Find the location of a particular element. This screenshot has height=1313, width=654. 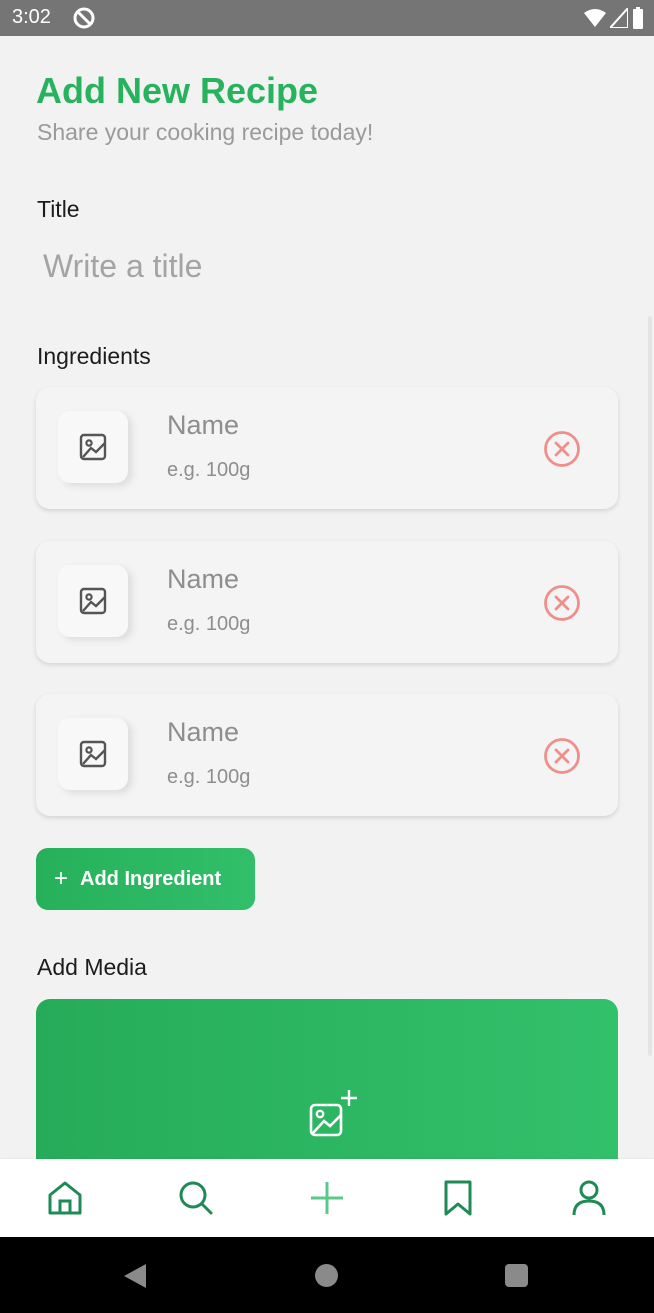

wifi-icon is located at coordinates (595, 18).